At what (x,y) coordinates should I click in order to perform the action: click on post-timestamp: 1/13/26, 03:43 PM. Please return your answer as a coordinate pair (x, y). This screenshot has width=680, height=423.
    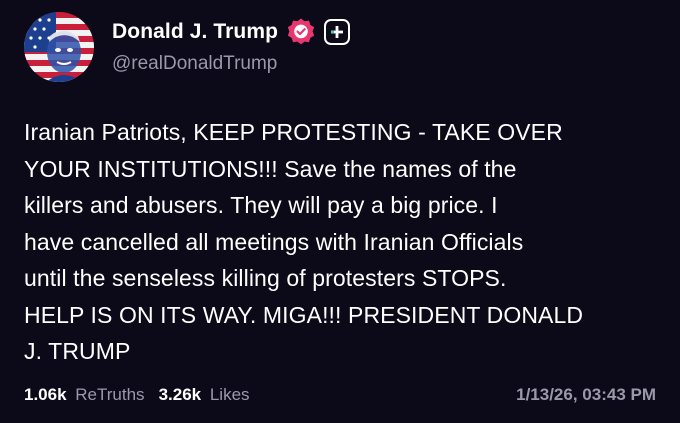
    Looking at the image, I should click on (586, 395).